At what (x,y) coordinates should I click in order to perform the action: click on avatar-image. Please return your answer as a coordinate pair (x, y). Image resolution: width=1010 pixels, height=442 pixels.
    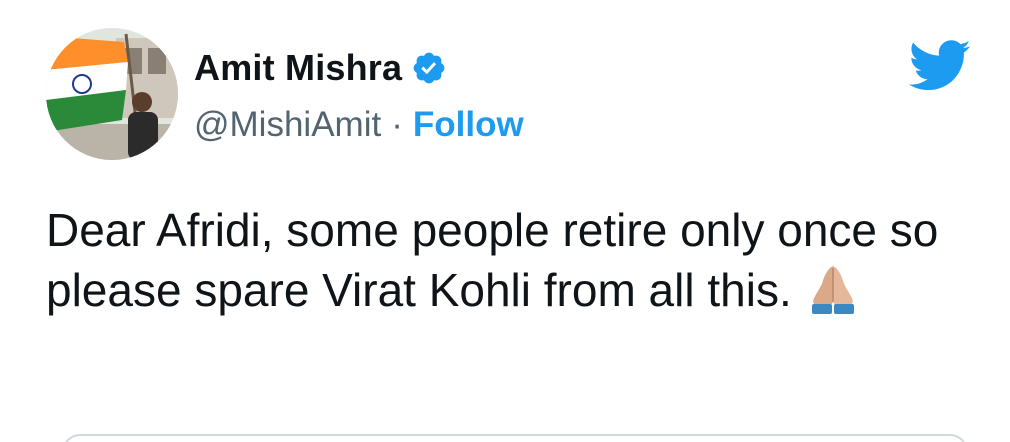
    Looking at the image, I should click on (112, 94).